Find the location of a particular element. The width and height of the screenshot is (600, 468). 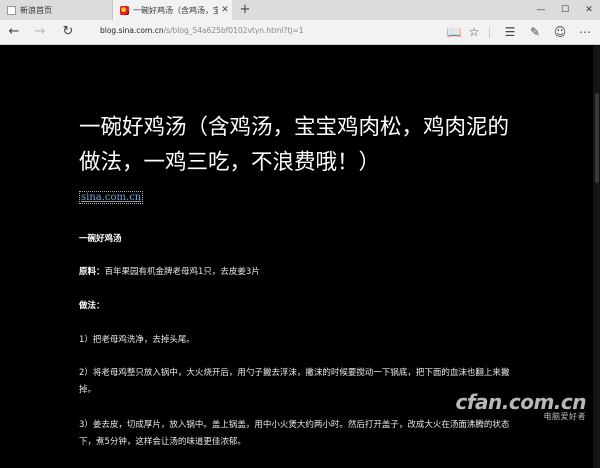

close-window-button: ✕ is located at coordinates (589, 10).